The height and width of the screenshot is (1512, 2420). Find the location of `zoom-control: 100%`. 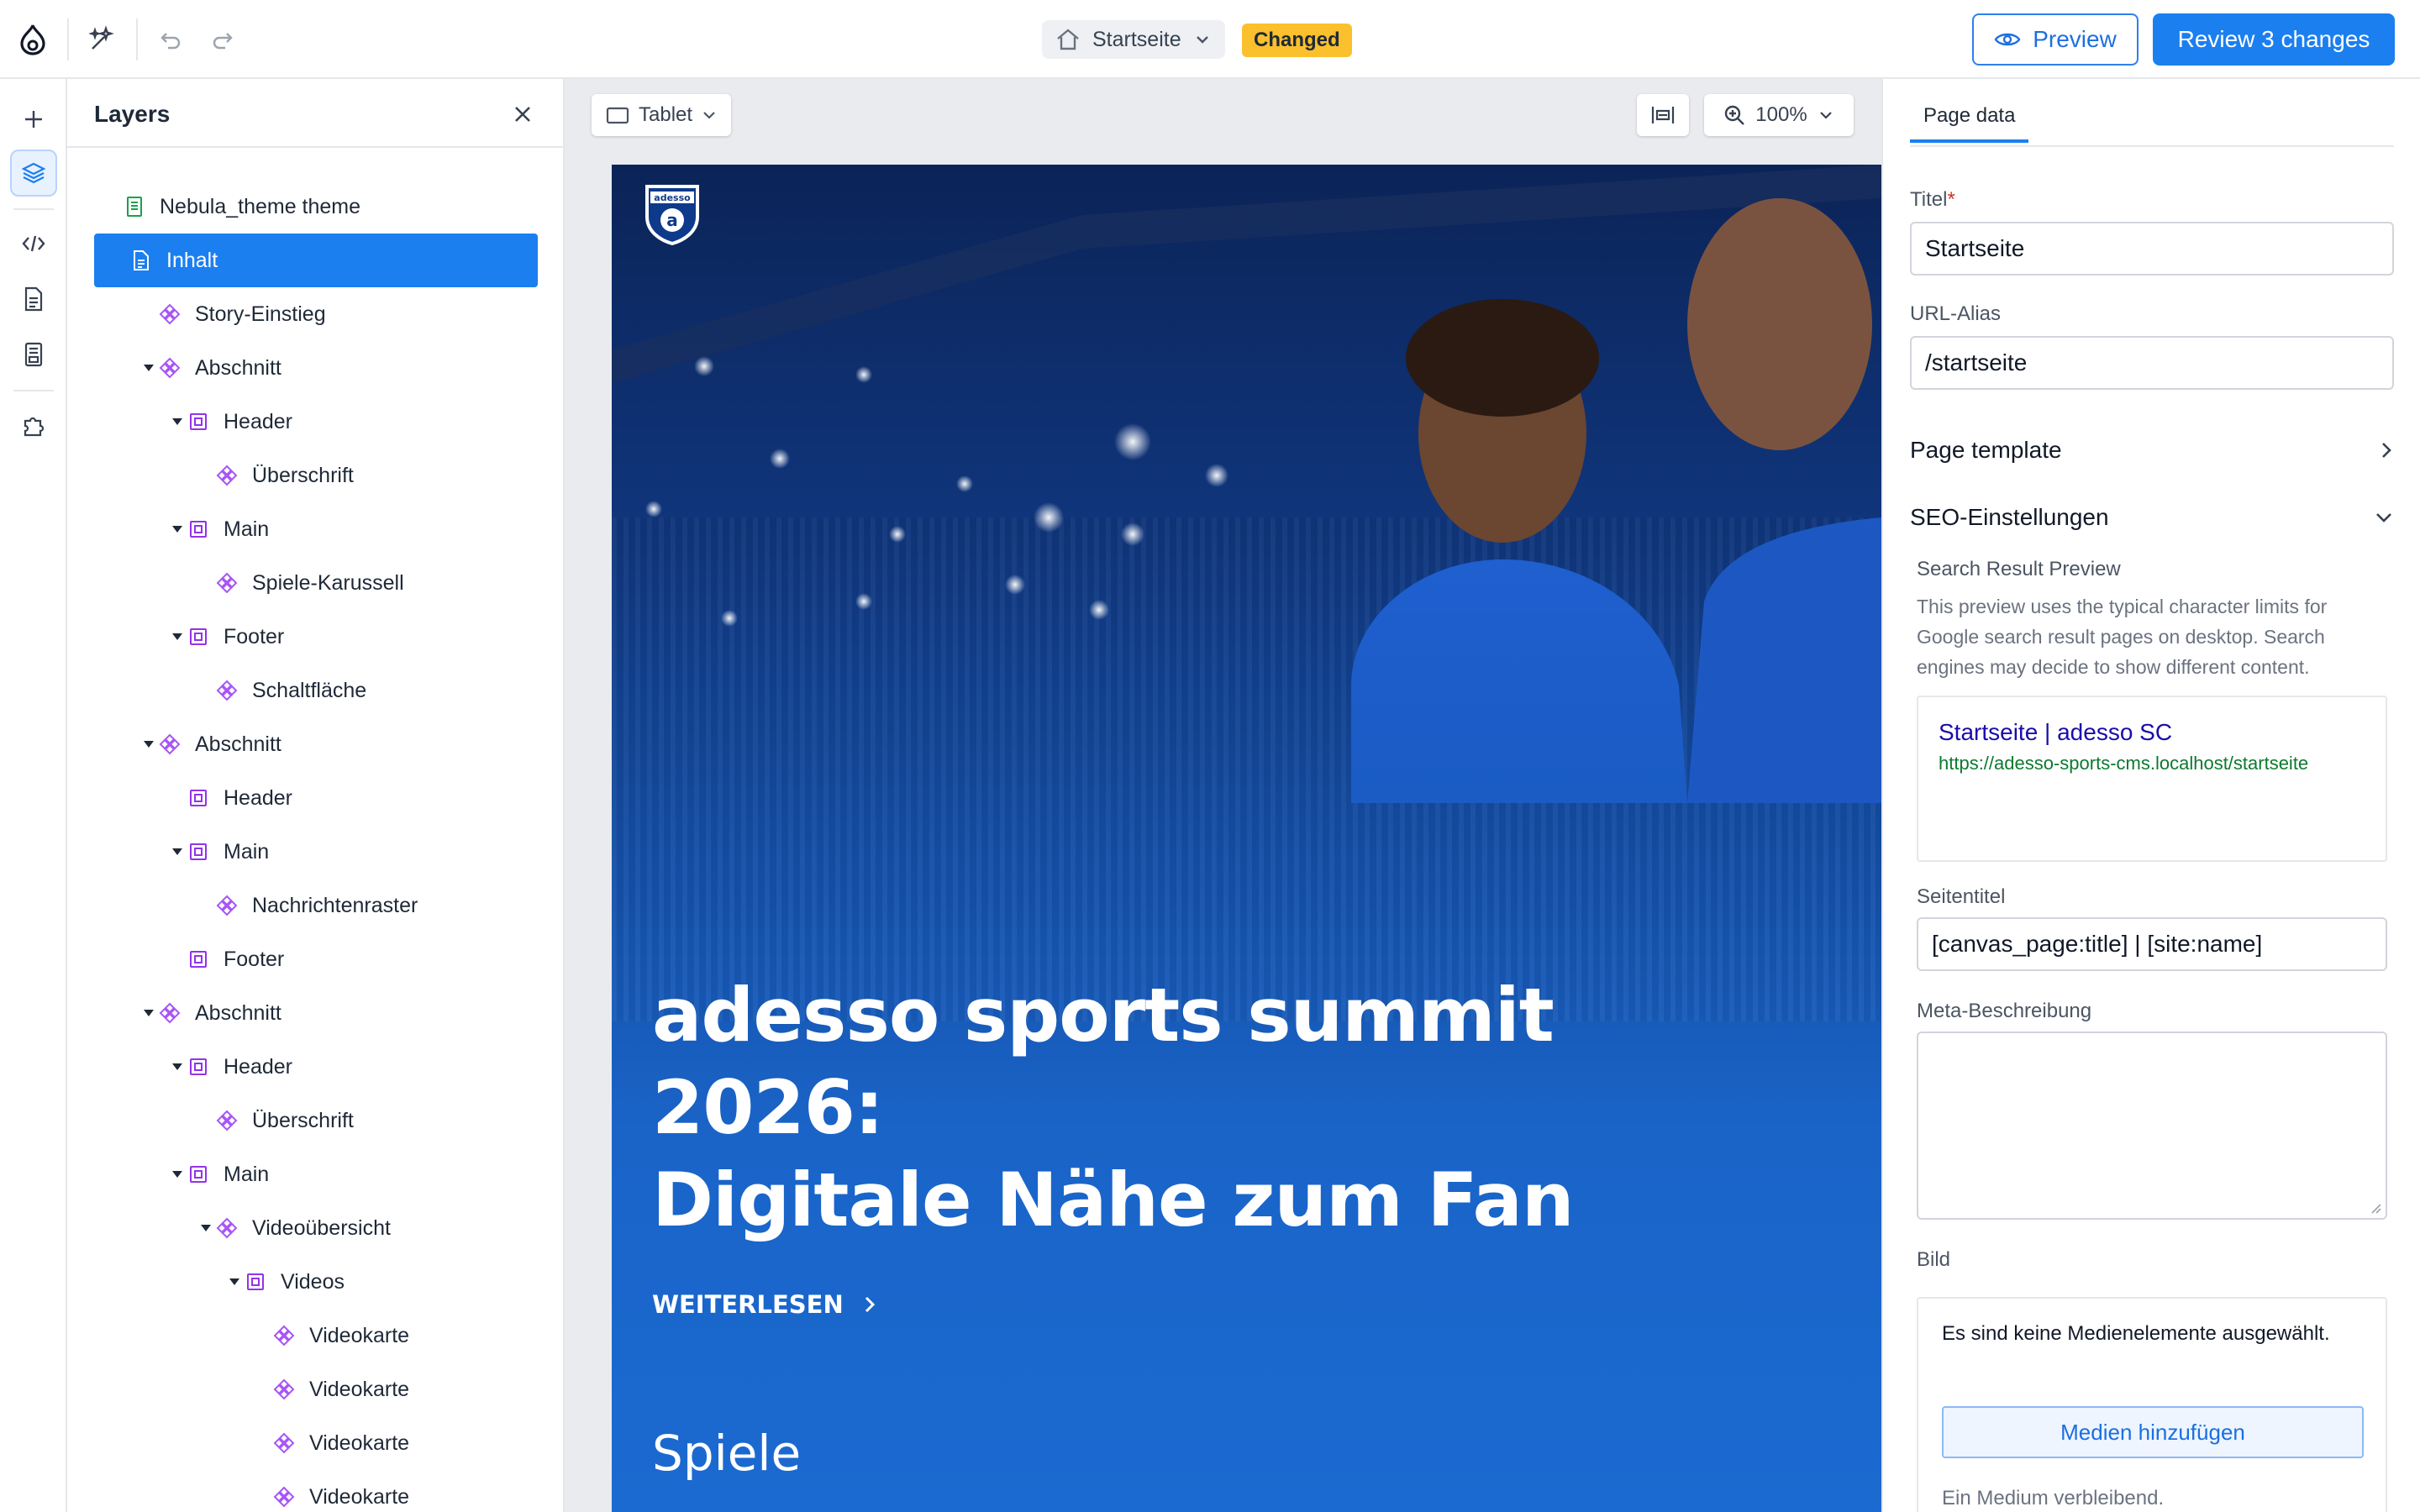

zoom-control: 100% is located at coordinates (1779, 115).